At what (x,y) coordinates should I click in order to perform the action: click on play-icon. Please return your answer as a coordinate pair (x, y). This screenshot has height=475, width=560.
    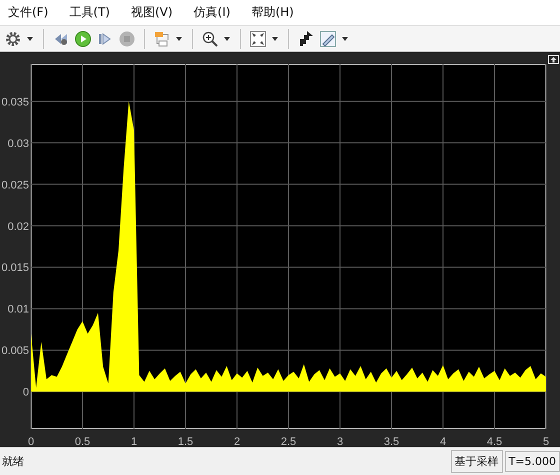
    Looking at the image, I should click on (83, 39).